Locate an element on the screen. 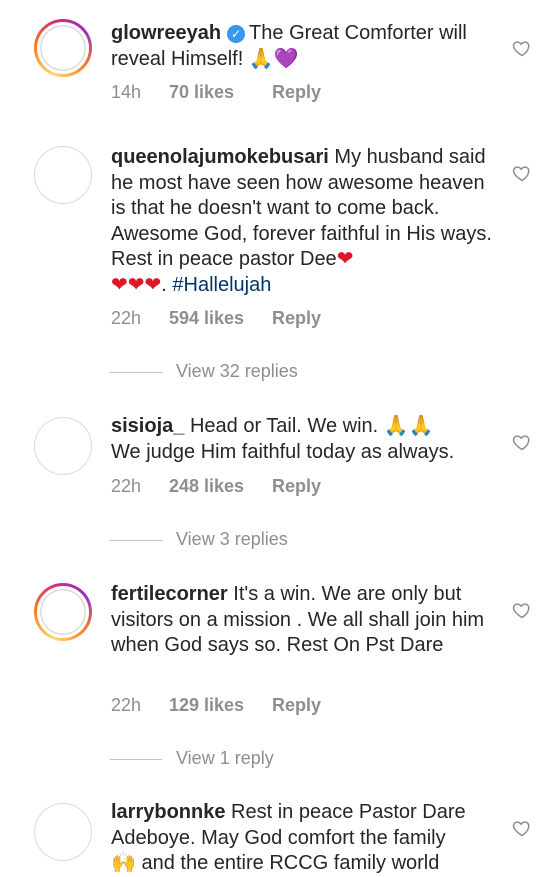  comment-body-tail: . is located at coordinates (167, 284).